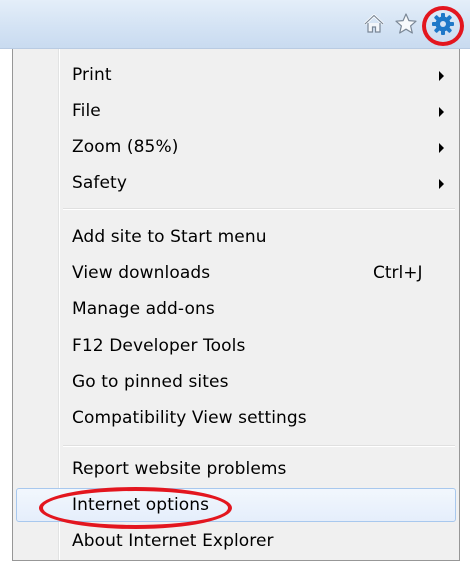 This screenshot has width=470, height=565. Describe the element at coordinates (150, 382) in the screenshot. I see `menu-item-label: Go to pinned sites` at that location.